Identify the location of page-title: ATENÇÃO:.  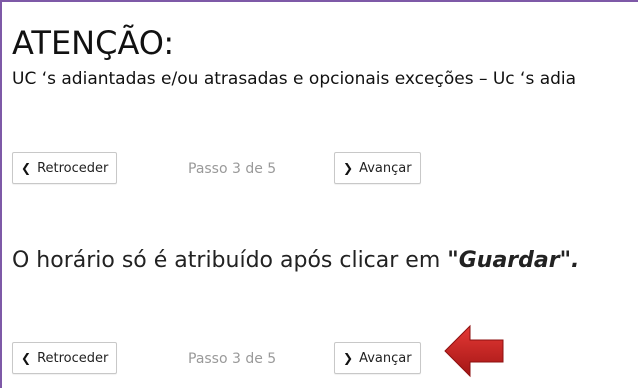
(93, 43).